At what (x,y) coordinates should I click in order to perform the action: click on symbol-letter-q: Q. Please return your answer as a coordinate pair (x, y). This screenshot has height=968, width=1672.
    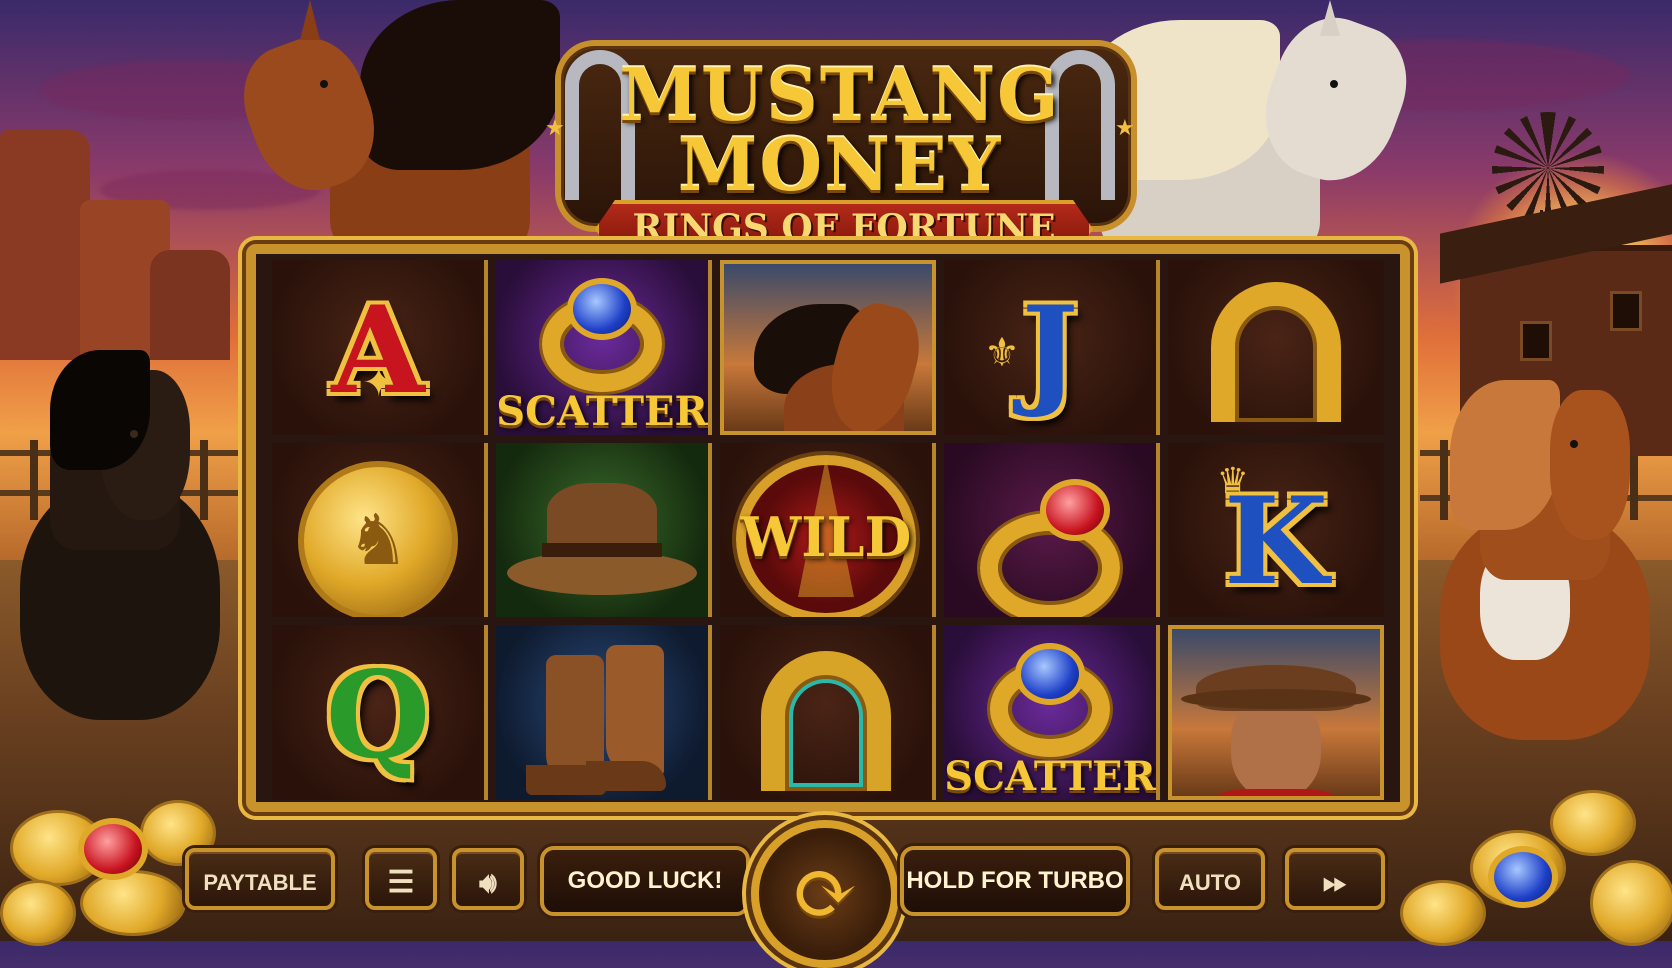
    Looking at the image, I should click on (378, 716).